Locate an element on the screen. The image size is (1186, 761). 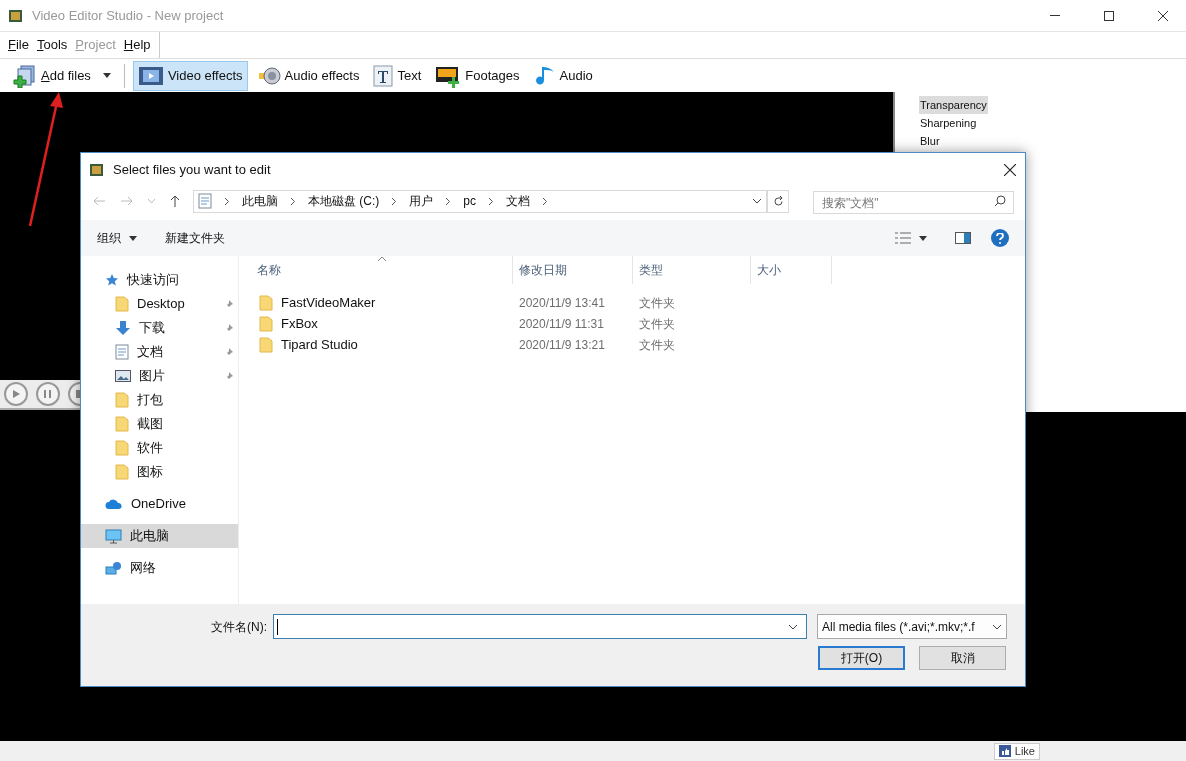
nav-item: 打包 is located at coordinates (159, 400).